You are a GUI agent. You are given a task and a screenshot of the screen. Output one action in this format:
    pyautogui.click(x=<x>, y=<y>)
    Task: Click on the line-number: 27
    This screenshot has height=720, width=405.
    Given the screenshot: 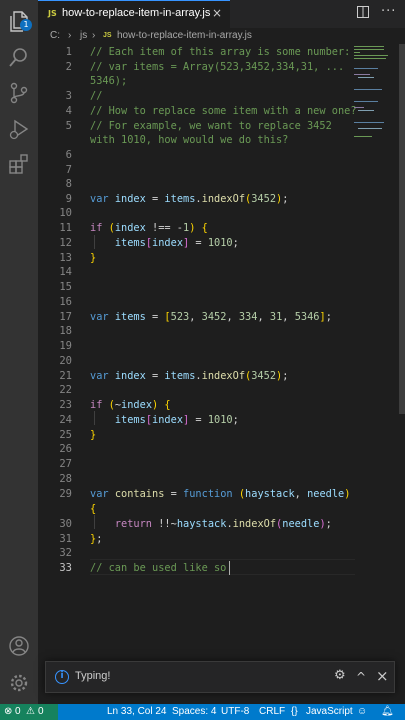 What is the action you would take?
    pyautogui.click(x=65, y=464)
    